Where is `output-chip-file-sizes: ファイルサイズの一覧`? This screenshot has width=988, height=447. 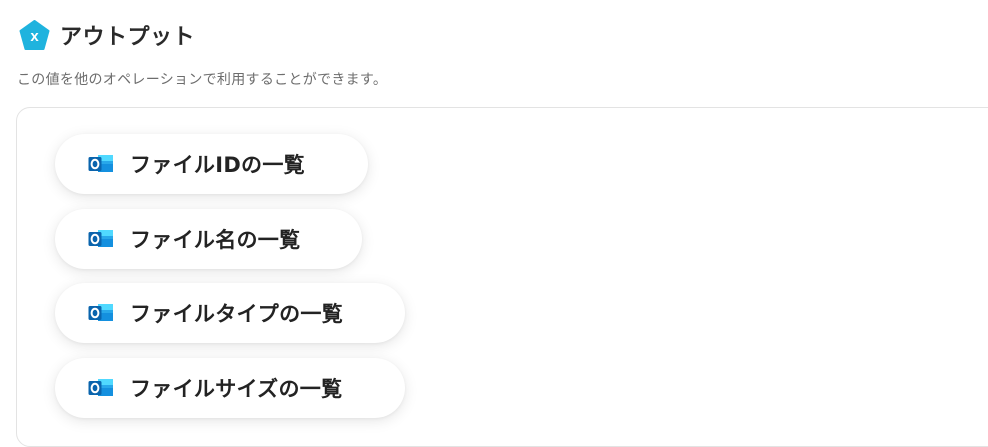 output-chip-file-sizes: ファイルサイズの一覧 is located at coordinates (230, 388).